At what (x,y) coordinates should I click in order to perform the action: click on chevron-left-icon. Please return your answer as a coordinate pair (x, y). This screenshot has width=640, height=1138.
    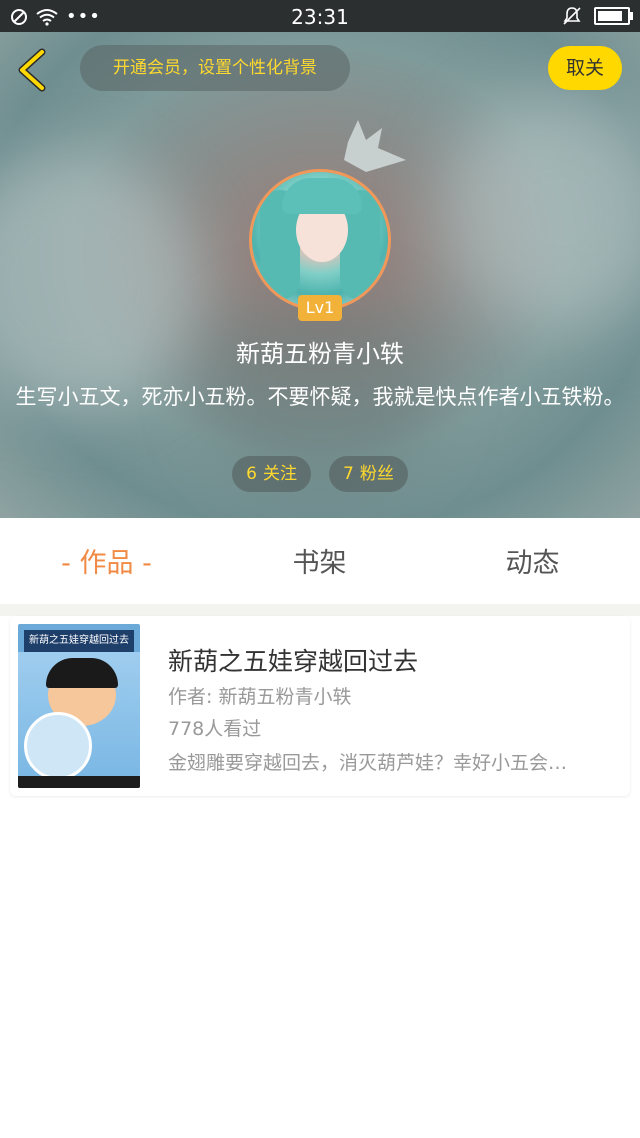
    Looking at the image, I should click on (32, 70).